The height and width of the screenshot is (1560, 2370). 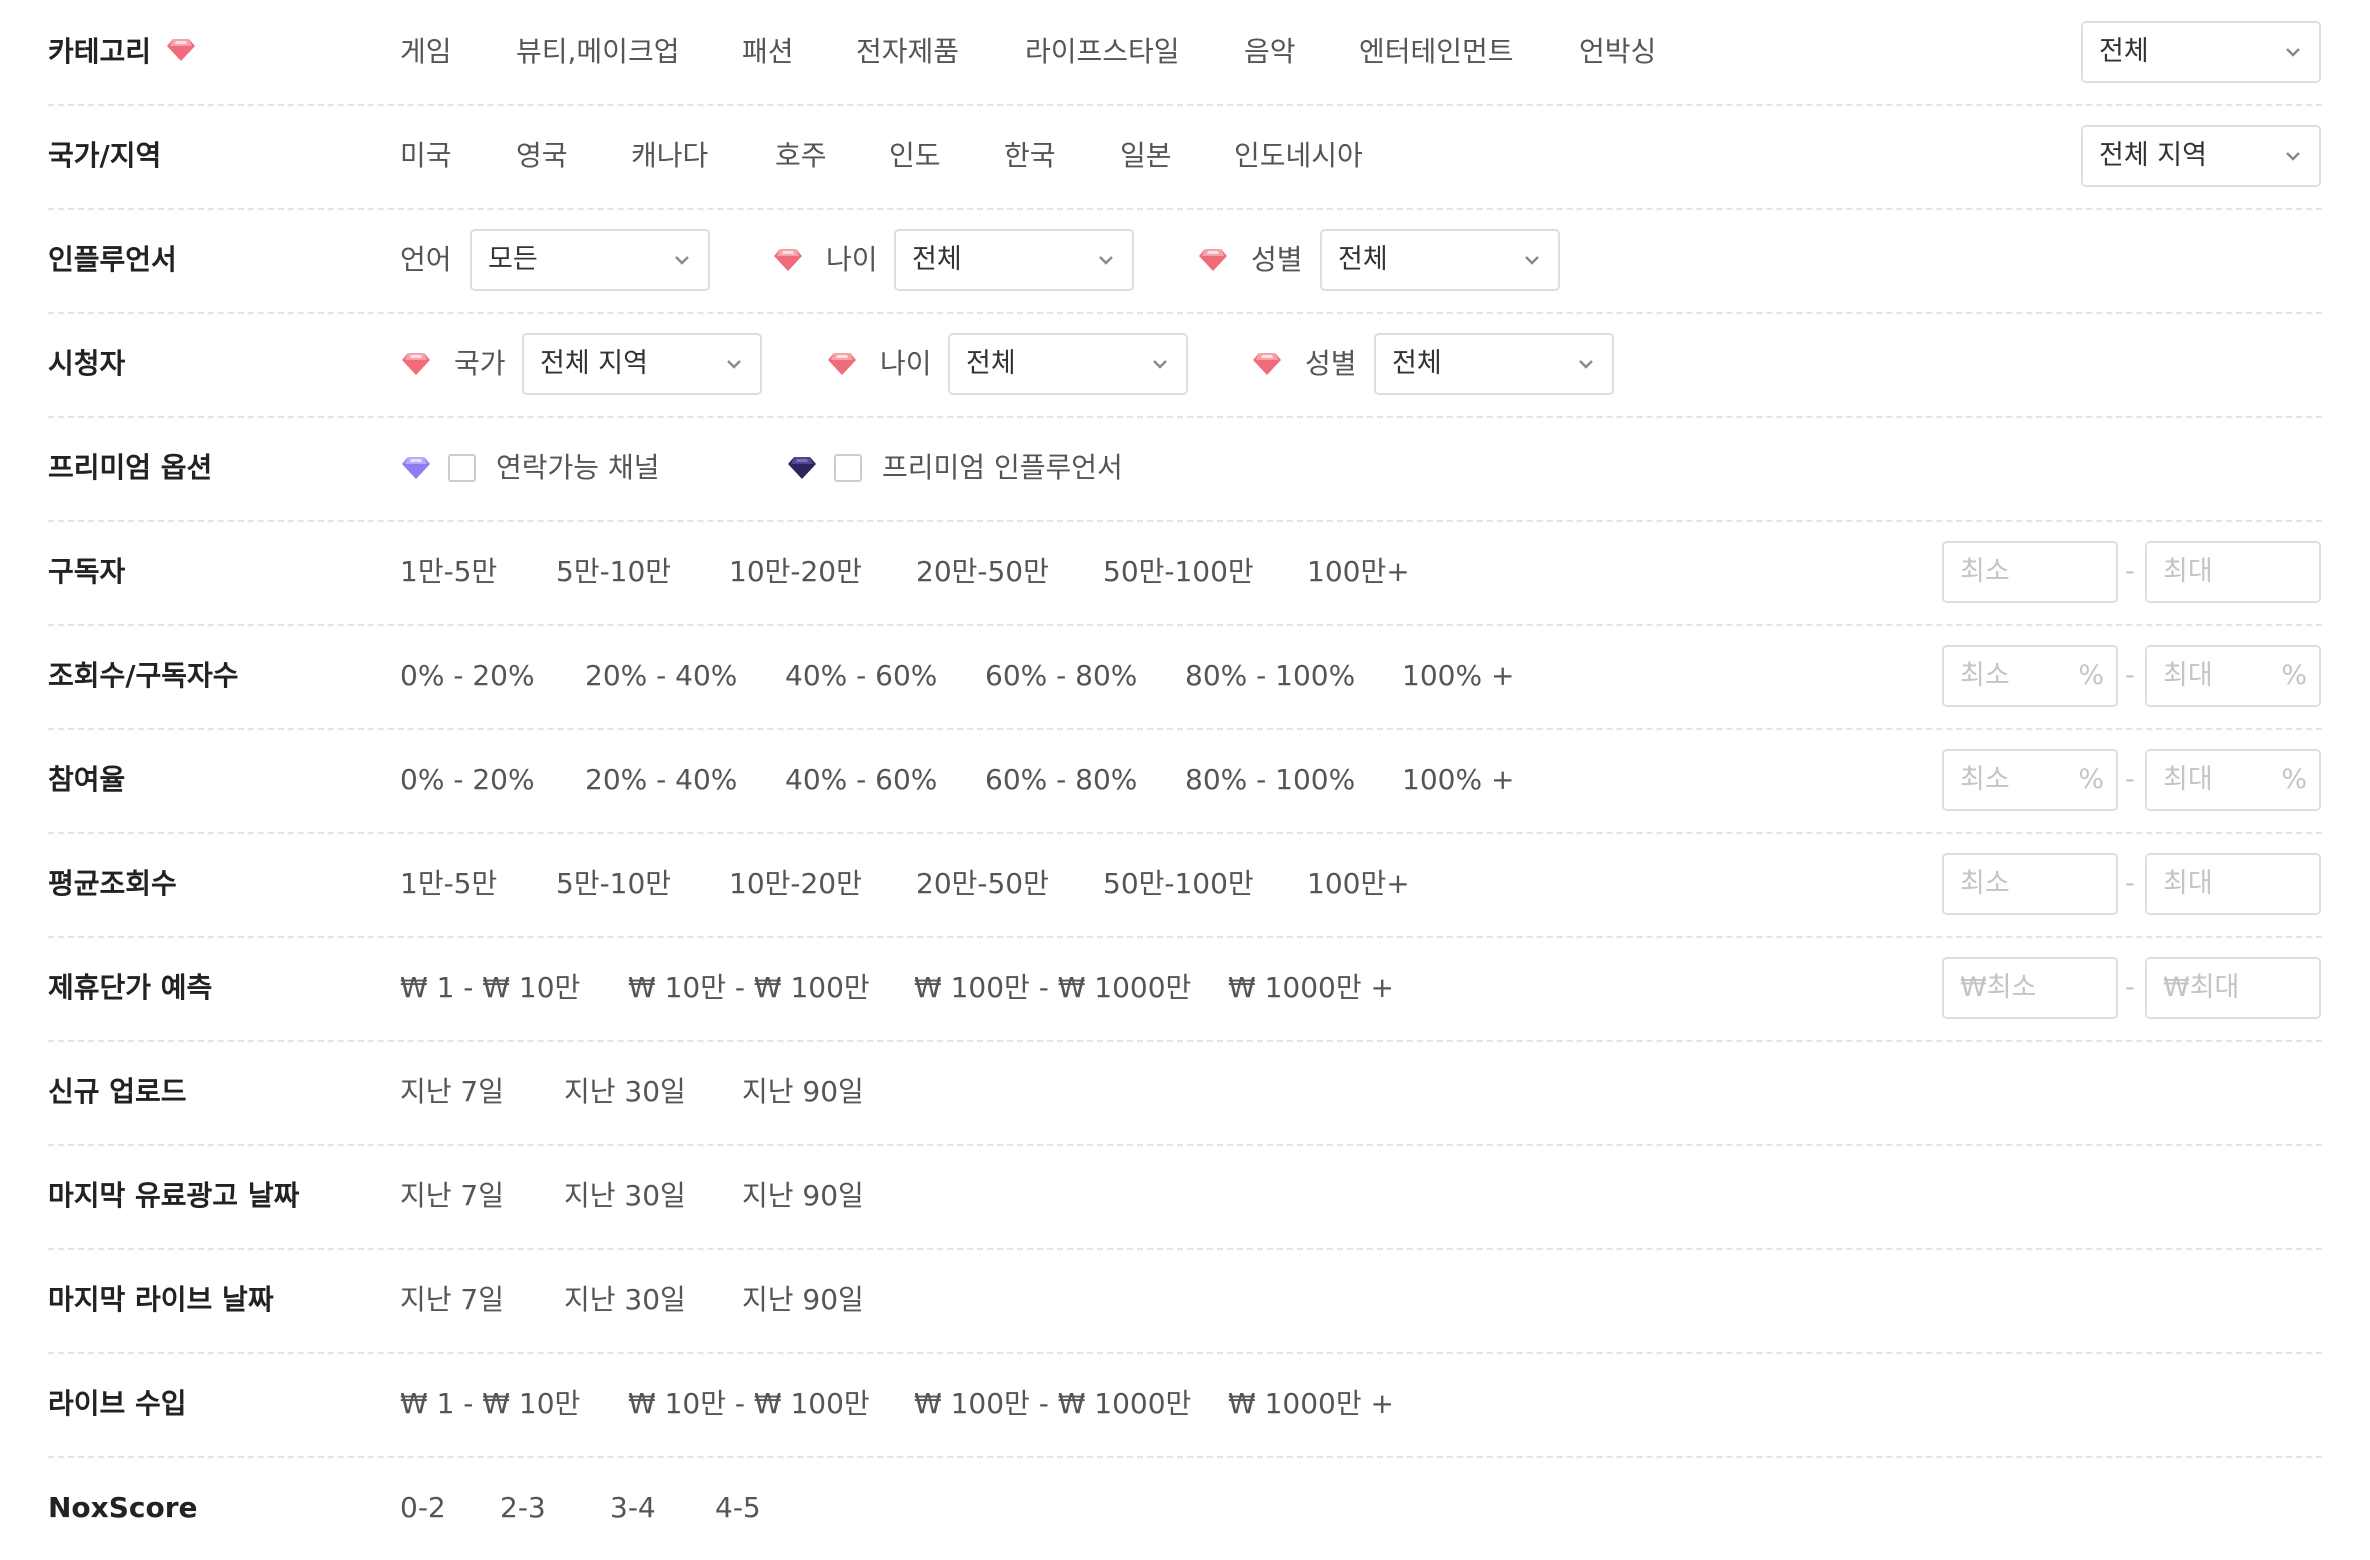 What do you see at coordinates (803, 1092) in the screenshot?
I see `new-upload-option: 지난 90일` at bounding box center [803, 1092].